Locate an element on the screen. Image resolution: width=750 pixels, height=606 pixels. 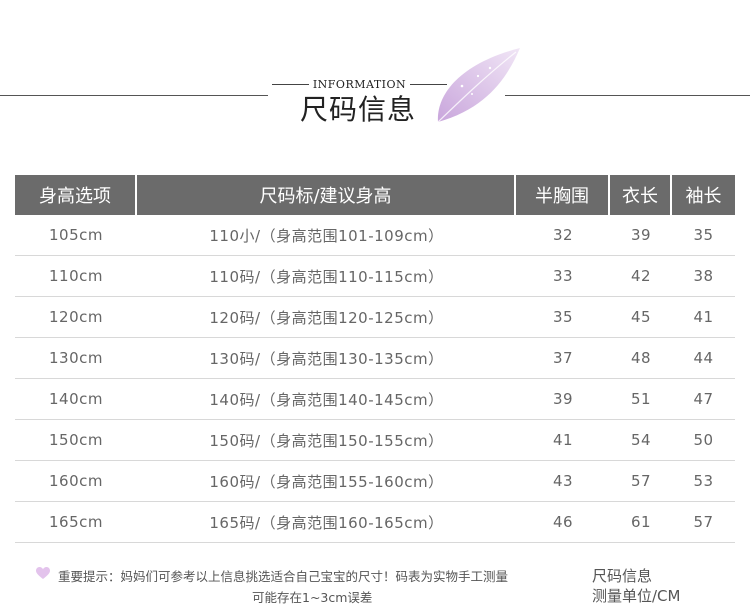
page-title: 尺码信息 is located at coordinates (358, 109).